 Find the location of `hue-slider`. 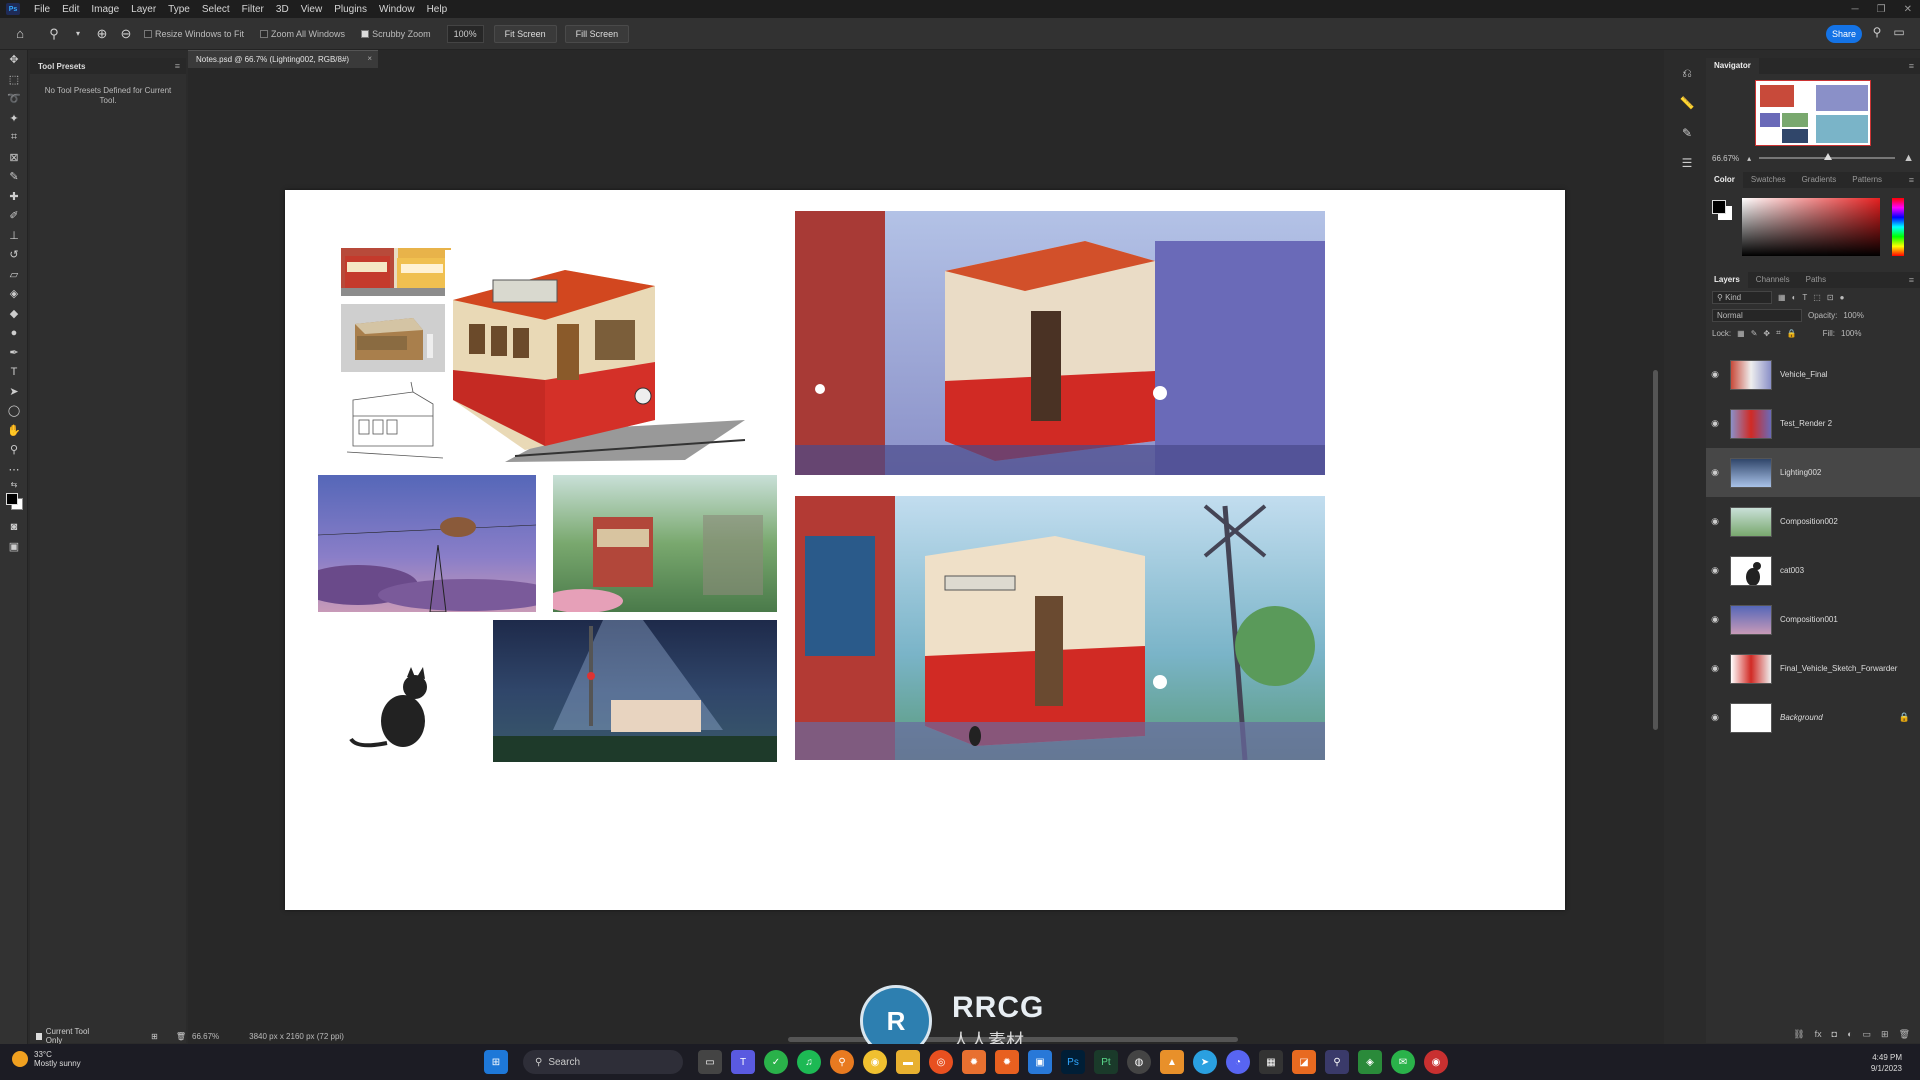

hue-slider is located at coordinates (1898, 227).